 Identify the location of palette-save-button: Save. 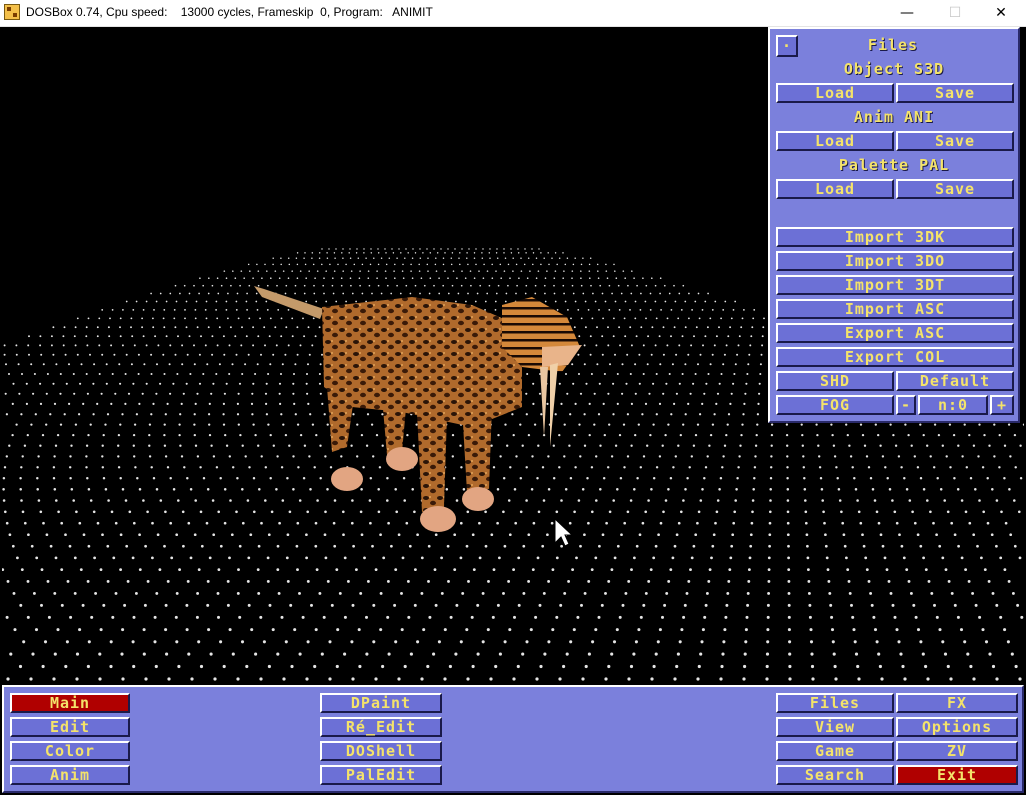
(955, 189).